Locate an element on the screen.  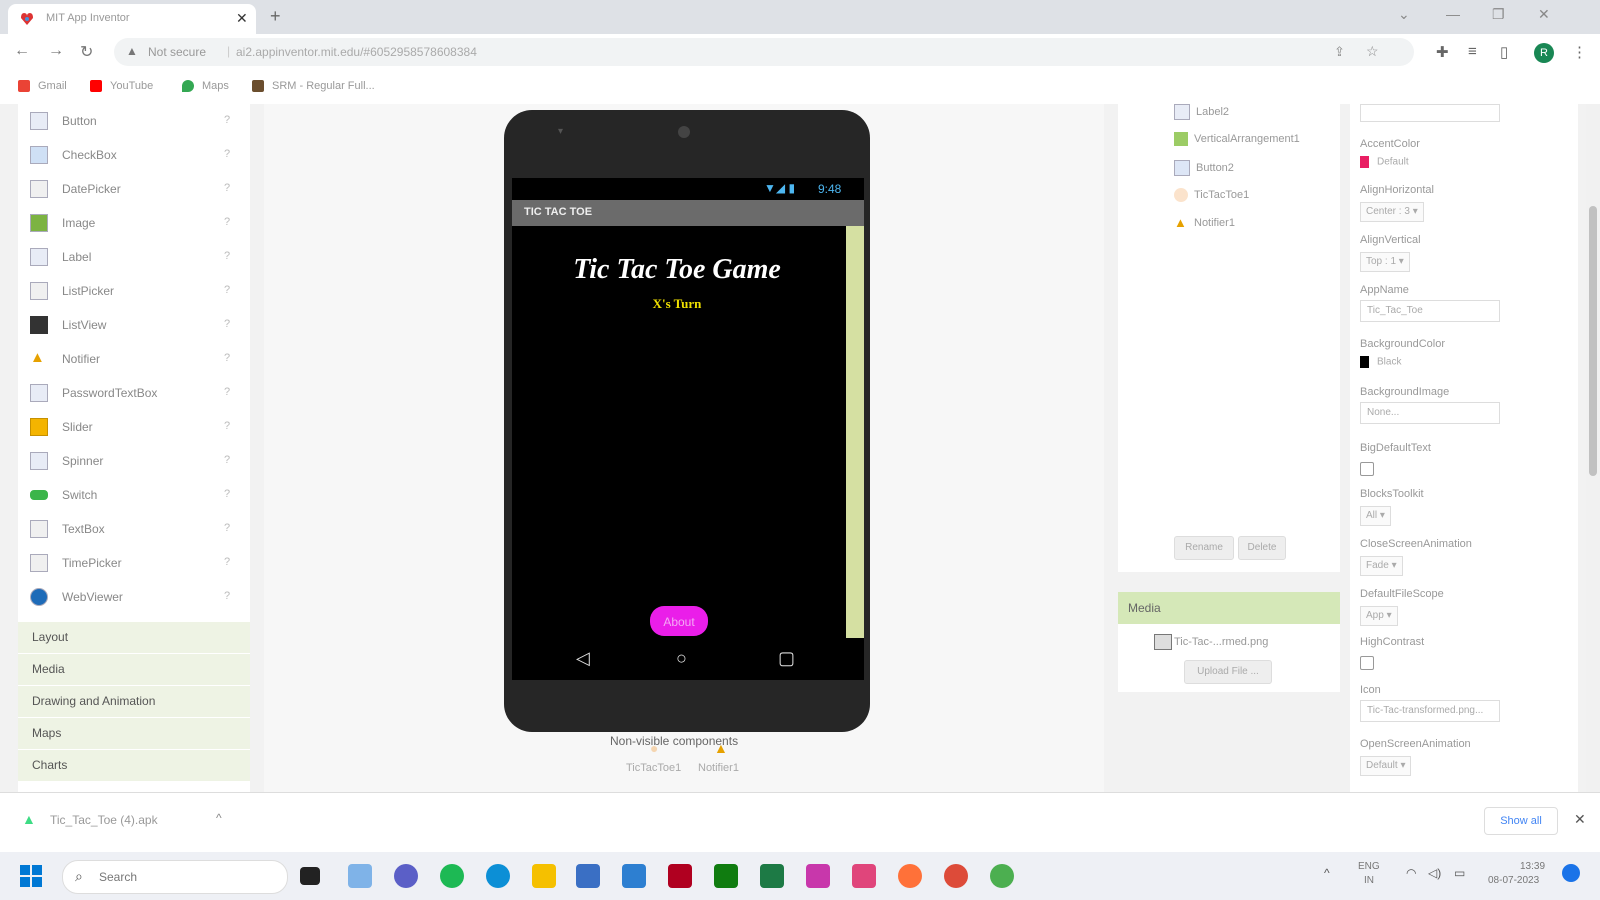
bookmark-youtube: YouTube is located at coordinates (121, 86).